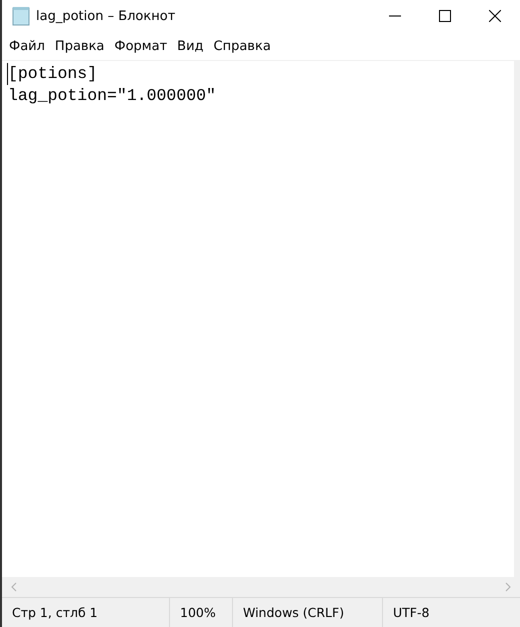  What do you see at coordinates (411, 612) in the screenshot?
I see `status-text: UTF-8` at bounding box center [411, 612].